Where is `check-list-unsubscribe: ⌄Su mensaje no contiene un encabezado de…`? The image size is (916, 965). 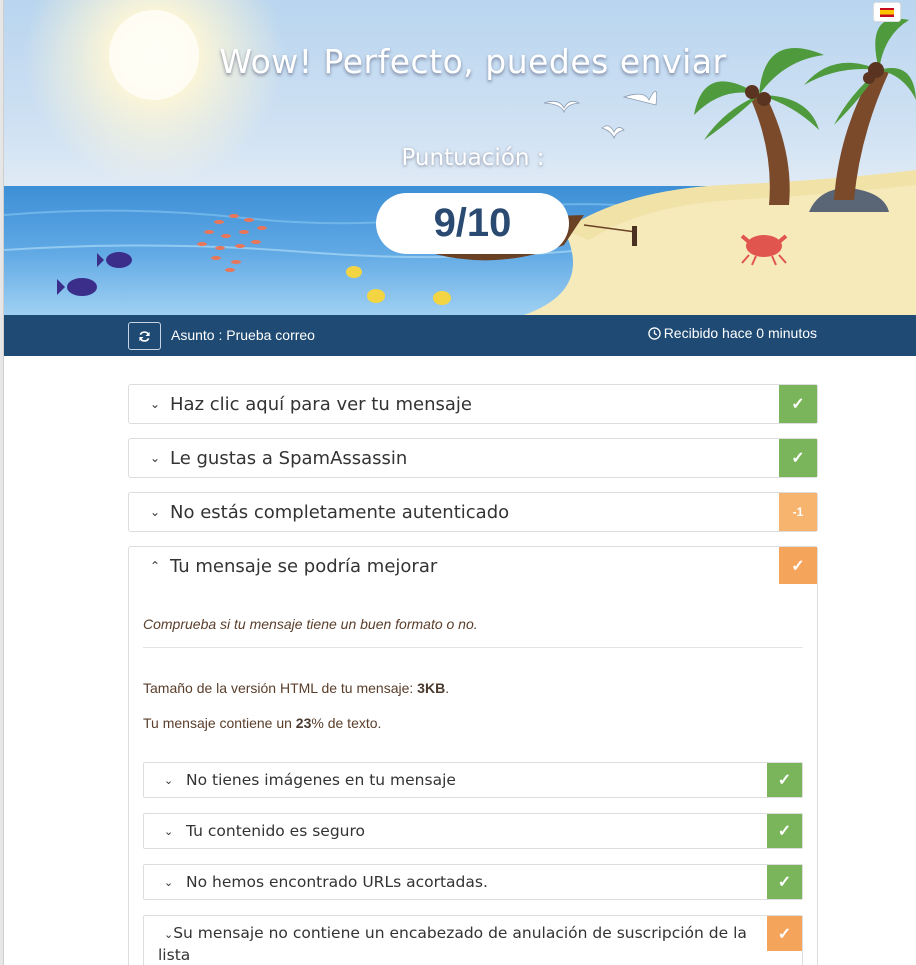 check-list-unsubscribe: ⌄Su mensaje no contiene un encabezado de… is located at coordinates (473, 940).